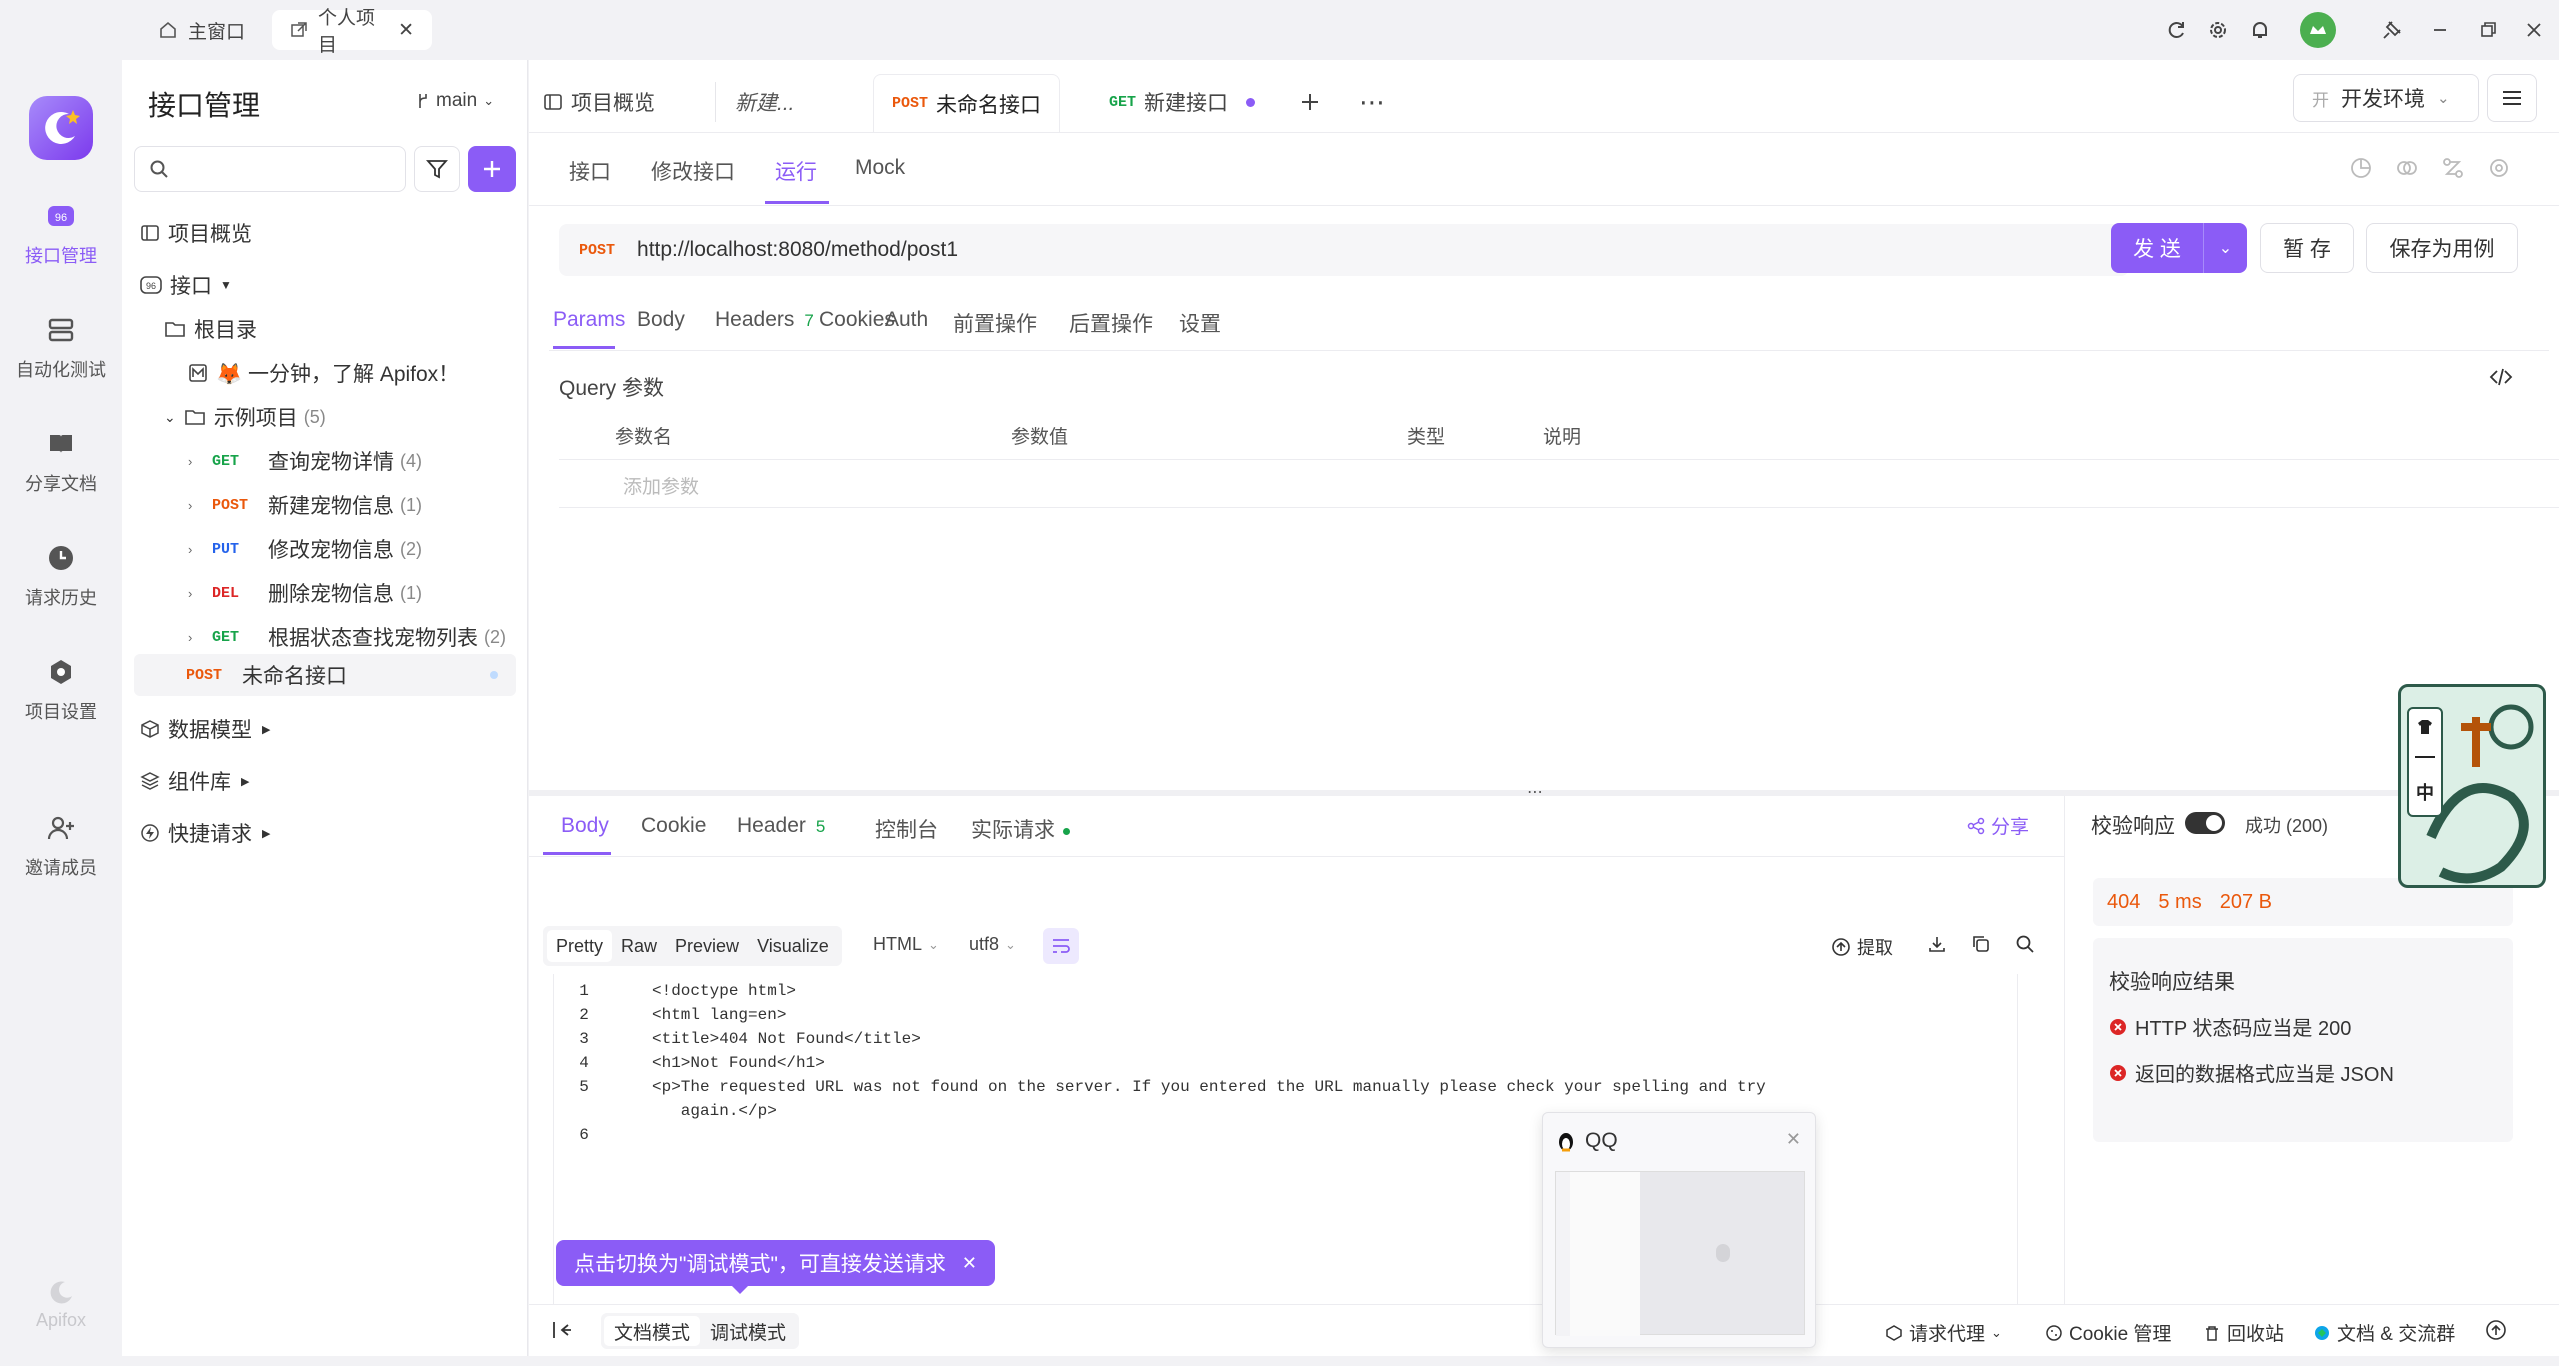  I want to click on proxy-button: 请求代理 ⌄, so click(1943, 1332).